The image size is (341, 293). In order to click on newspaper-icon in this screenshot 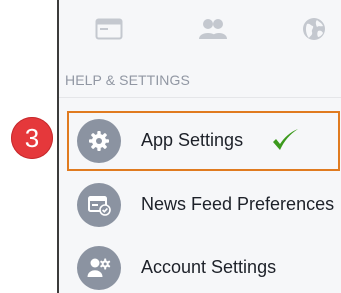, I will do `click(109, 31)`.